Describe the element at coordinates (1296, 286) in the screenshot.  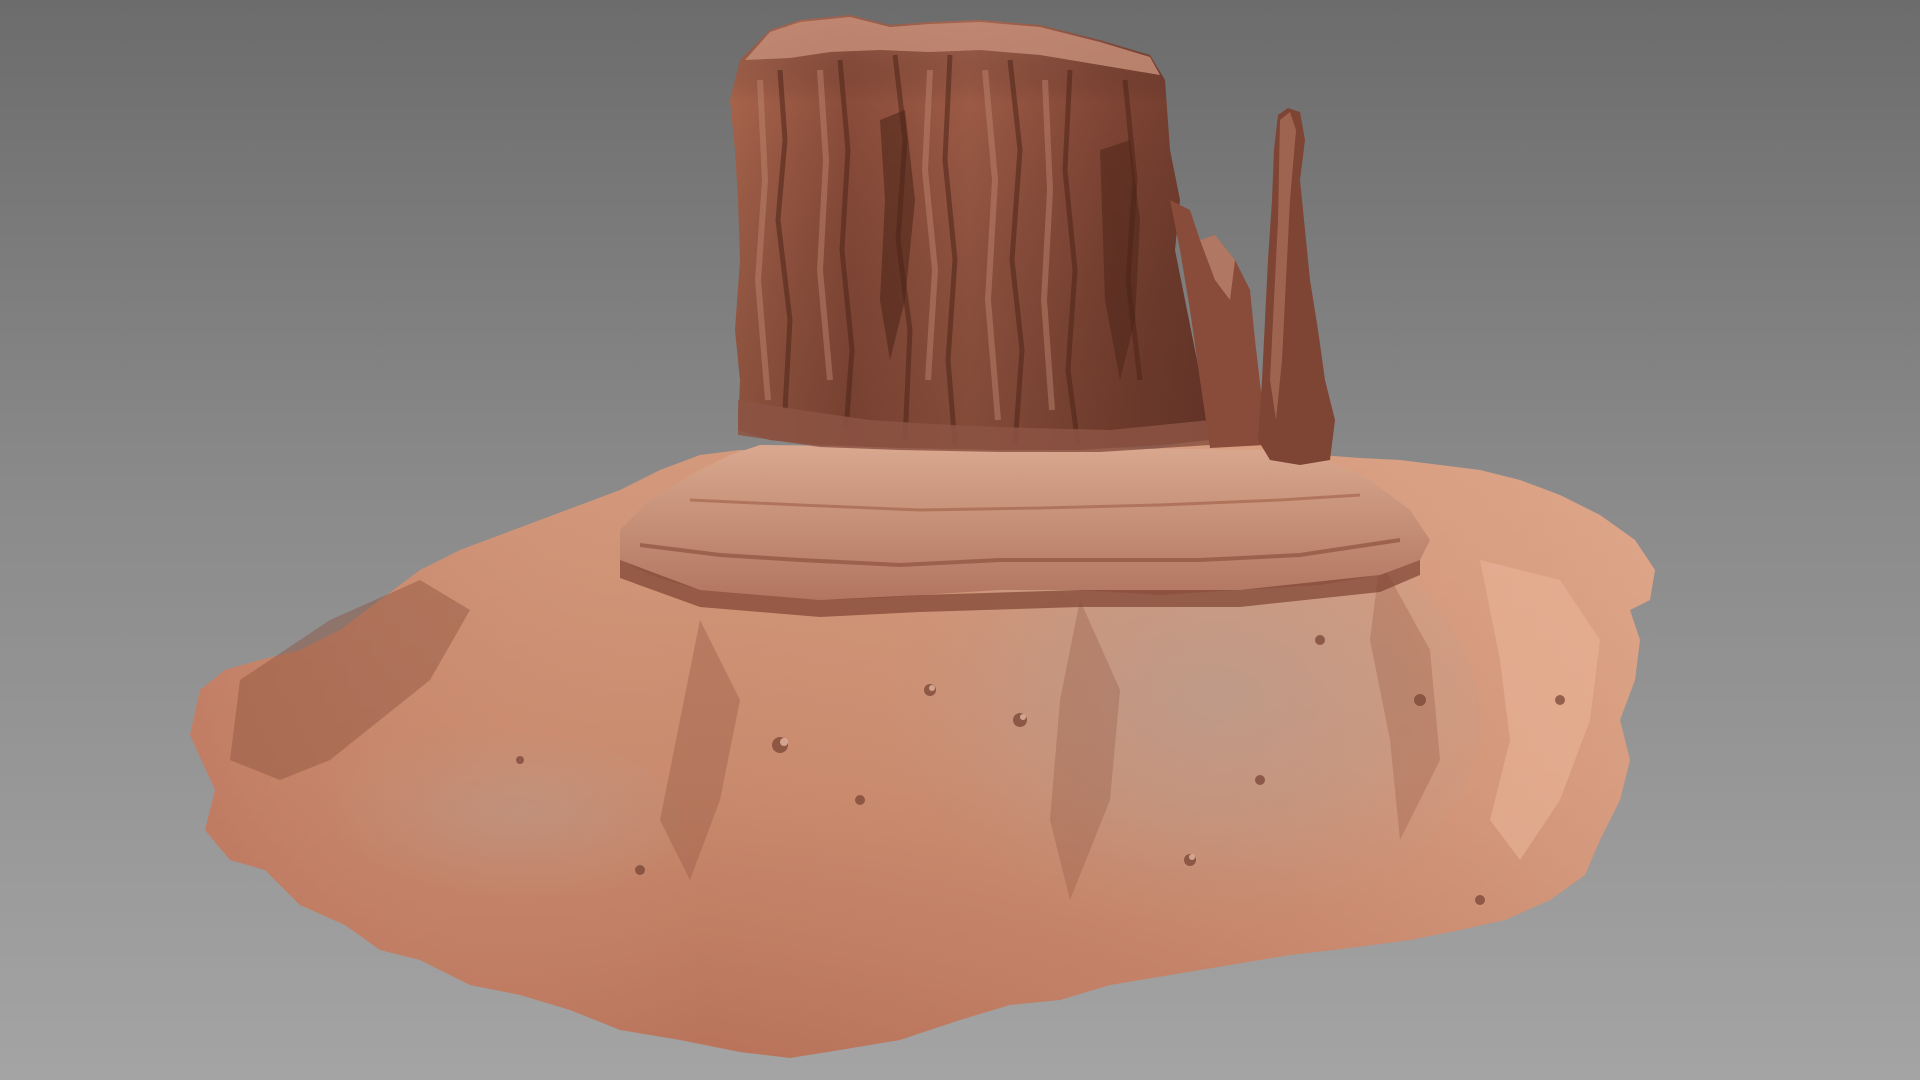
I see `rock-spire` at that location.